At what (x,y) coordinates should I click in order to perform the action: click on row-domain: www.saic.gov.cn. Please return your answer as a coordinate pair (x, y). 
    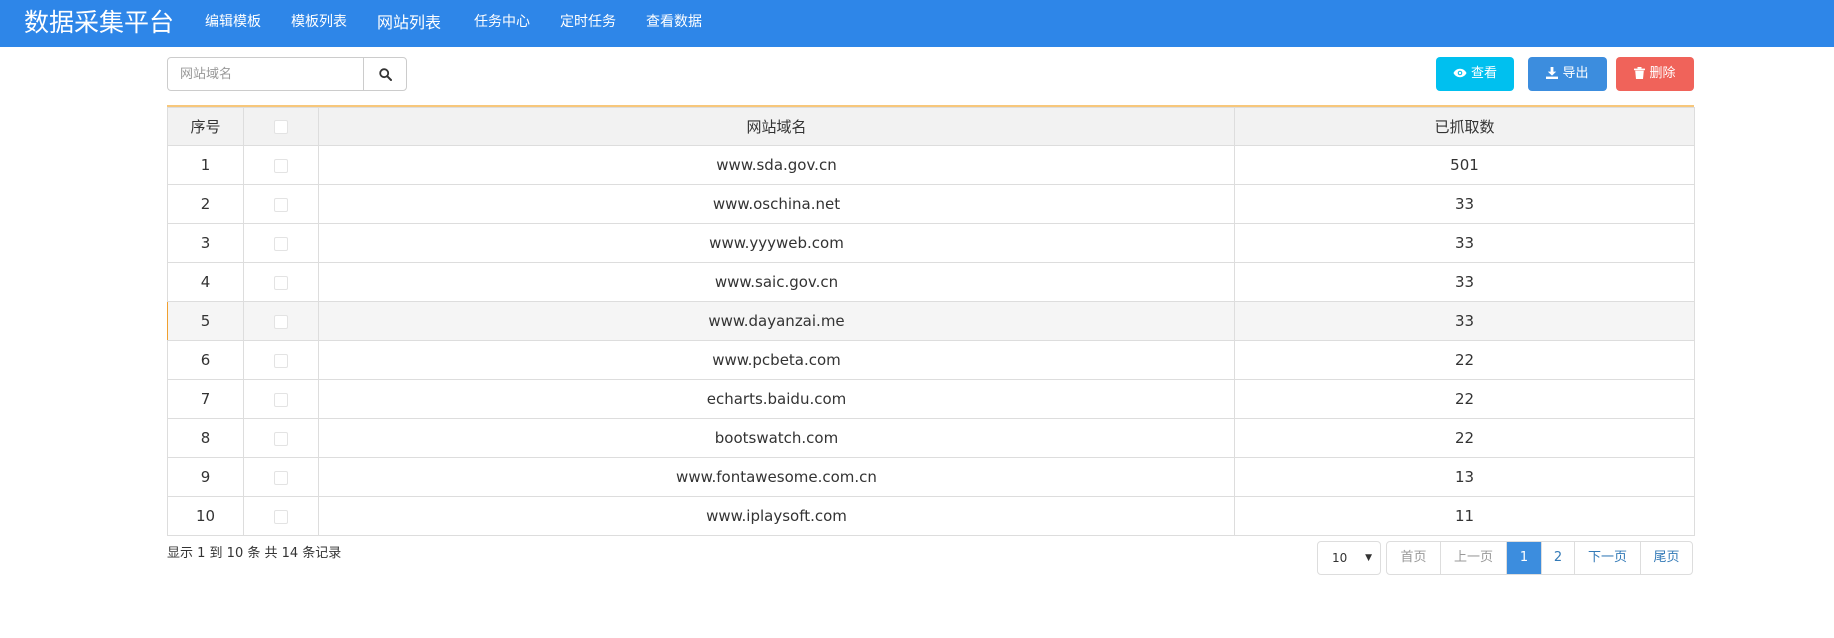
    Looking at the image, I should click on (776, 282).